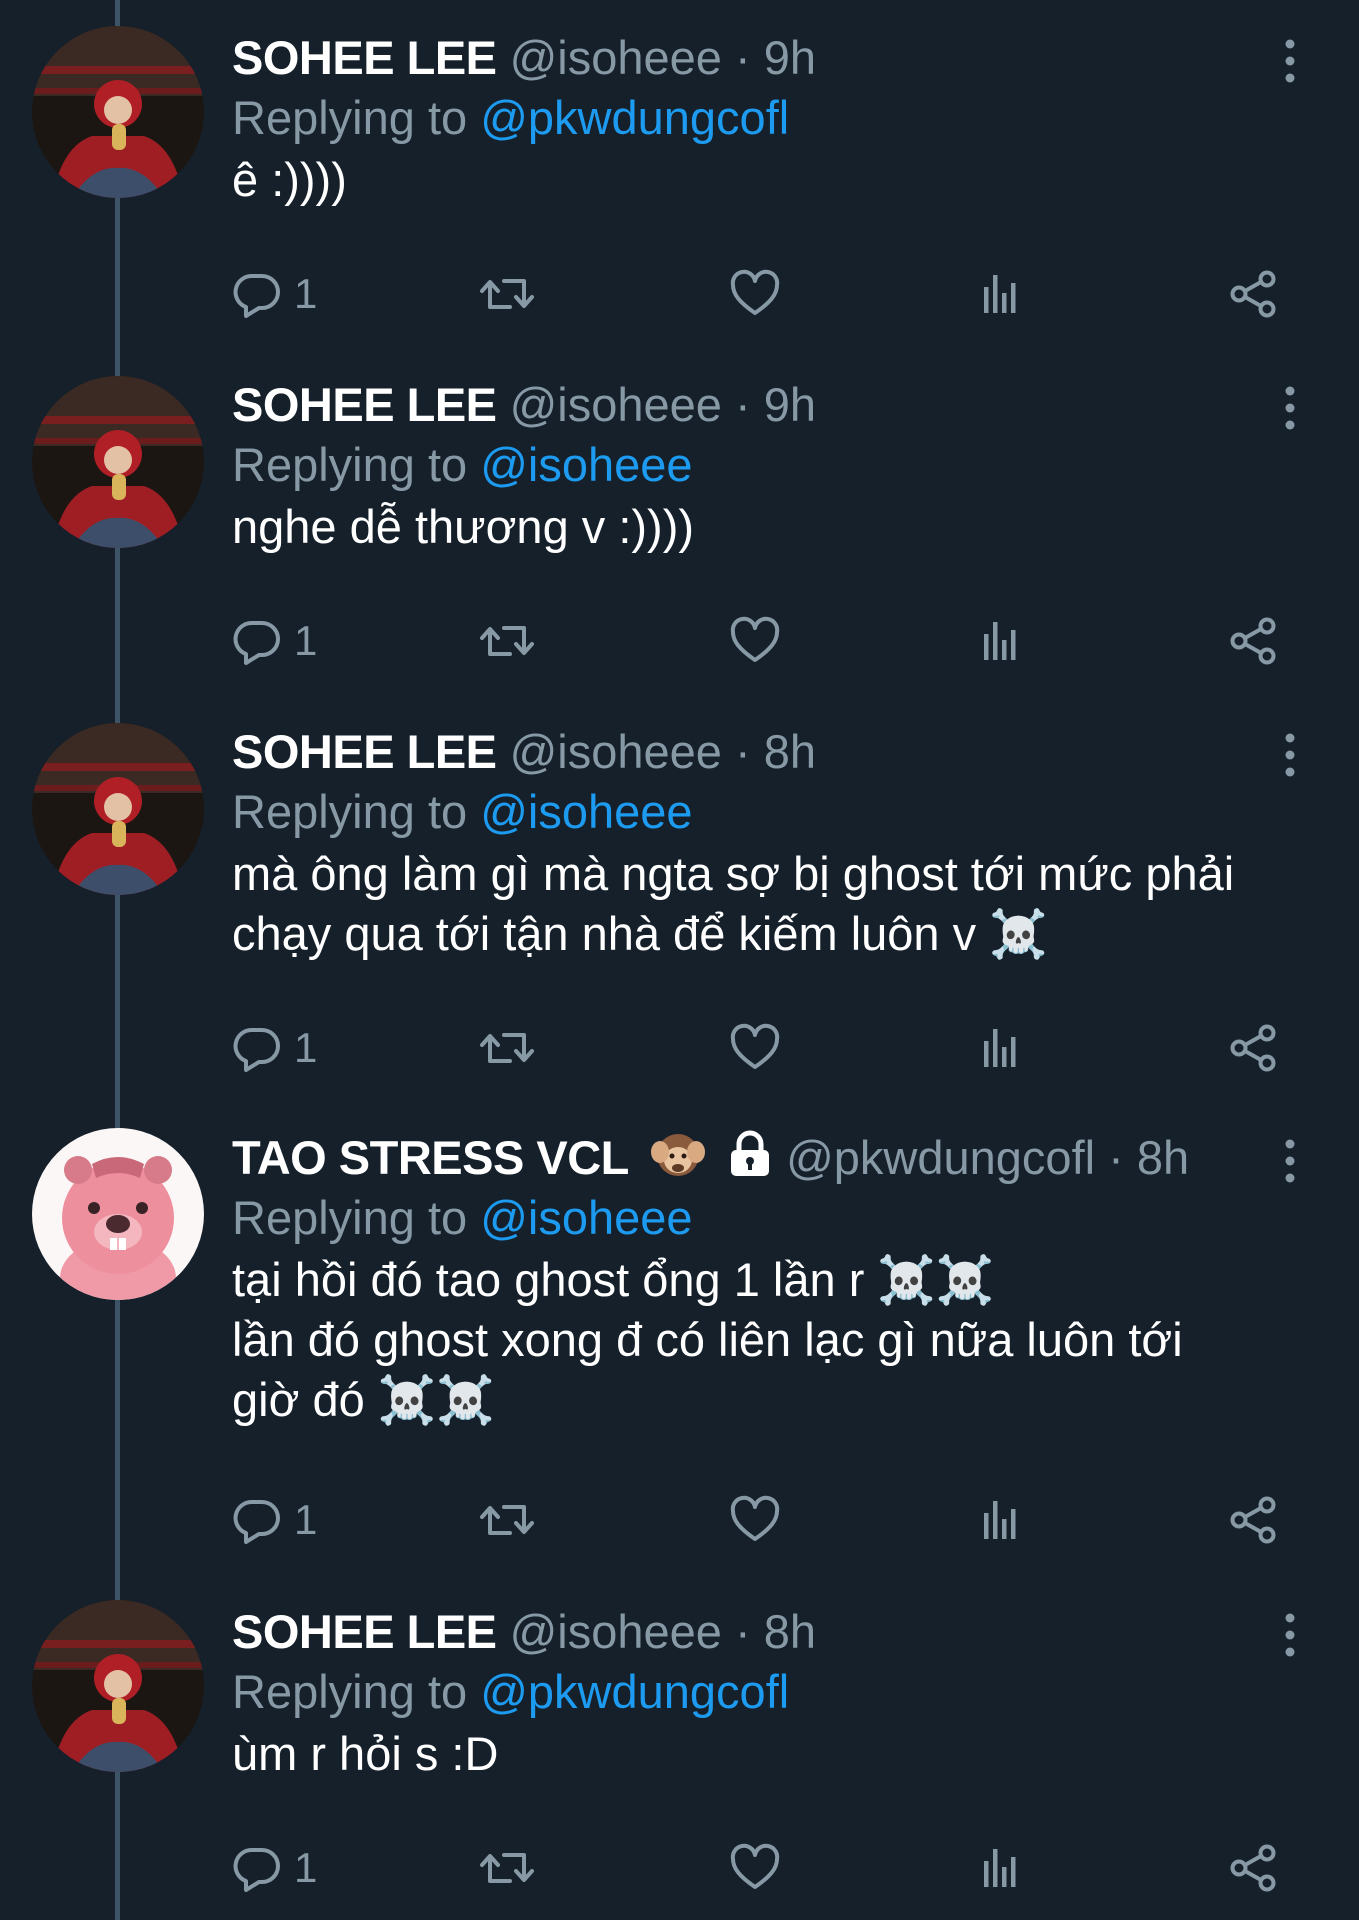 The image size is (1359, 1920). I want to click on tweet-header: TAO STRESS VCL @pkwdungcofl · 8h, so click(710, 1158).